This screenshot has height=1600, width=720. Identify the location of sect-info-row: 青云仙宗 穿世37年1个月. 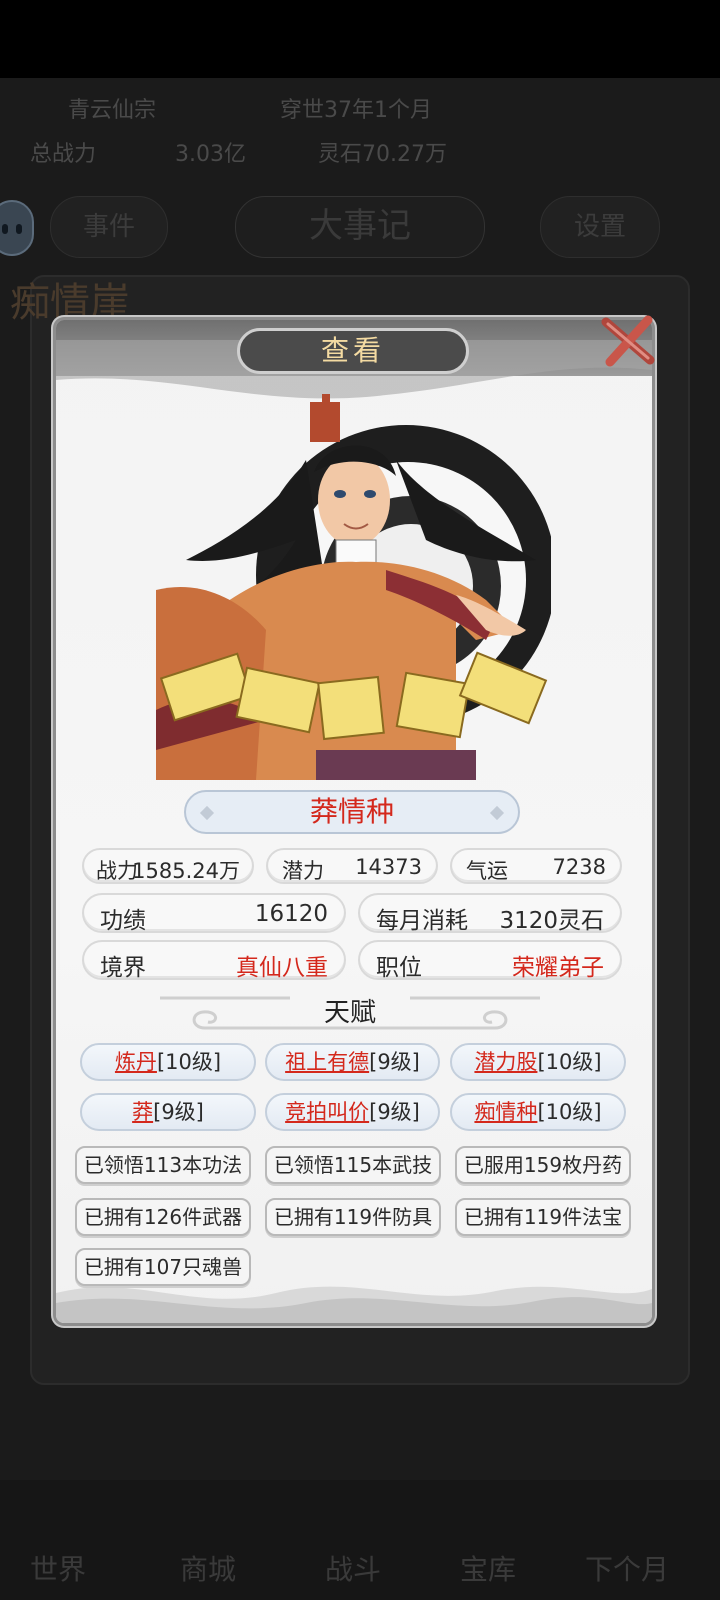
(360, 105).